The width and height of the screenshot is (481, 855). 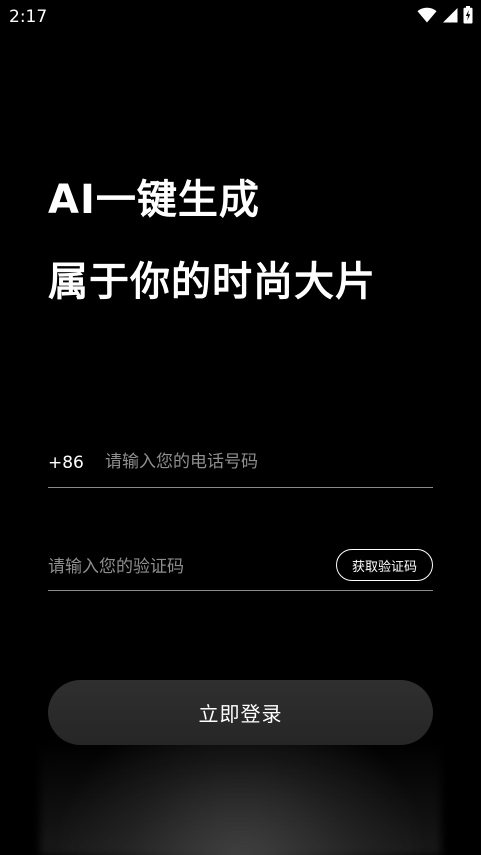 I want to click on status-bar: 2:17, so click(x=240, y=17).